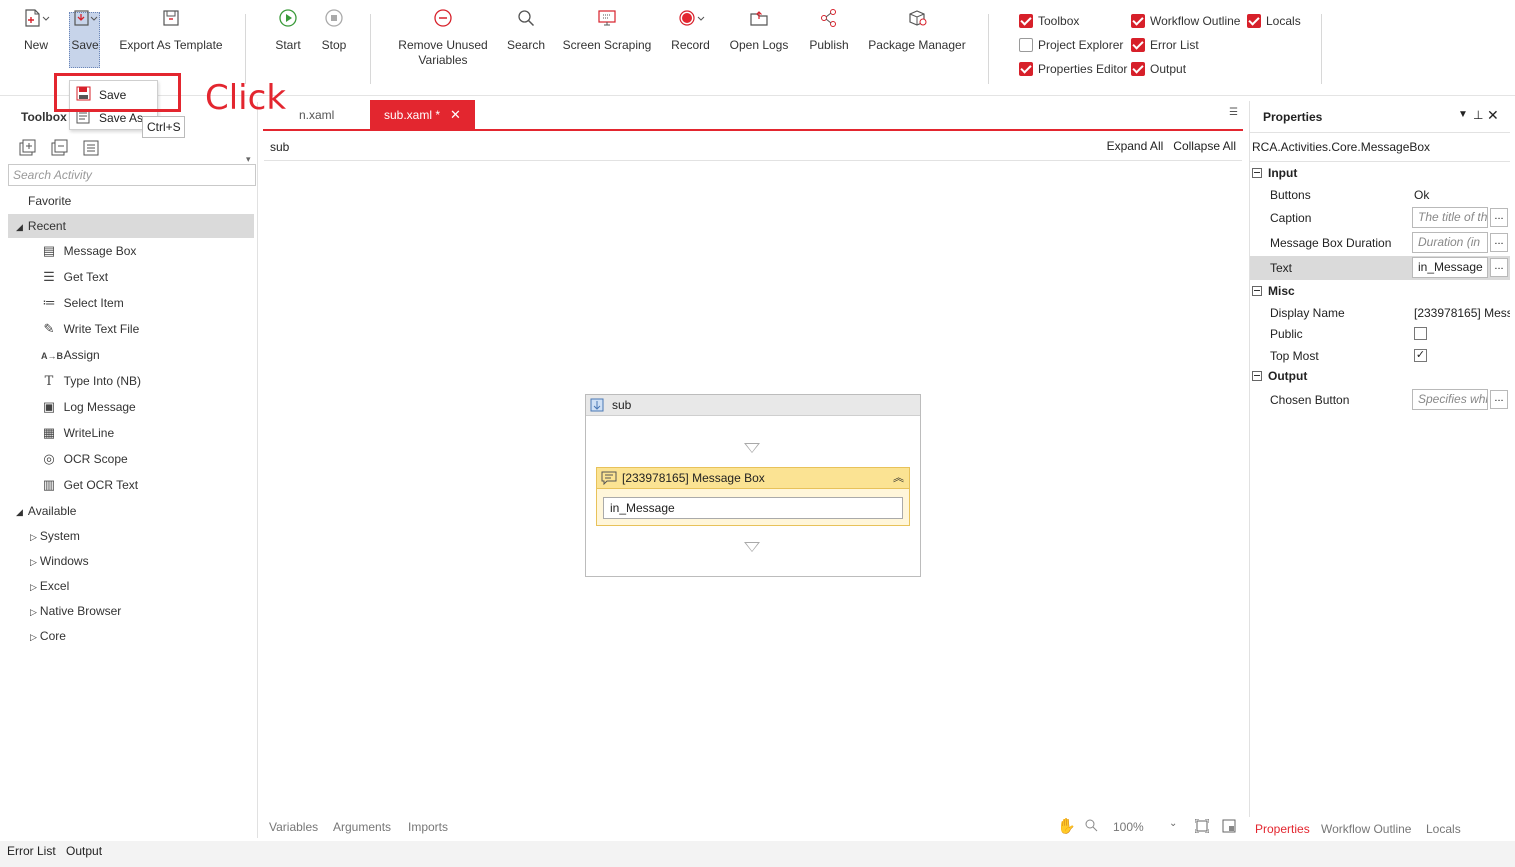 Image resolution: width=1515 pixels, height=867 pixels. I want to click on package-manager-button: Package Manager, so click(917, 30).